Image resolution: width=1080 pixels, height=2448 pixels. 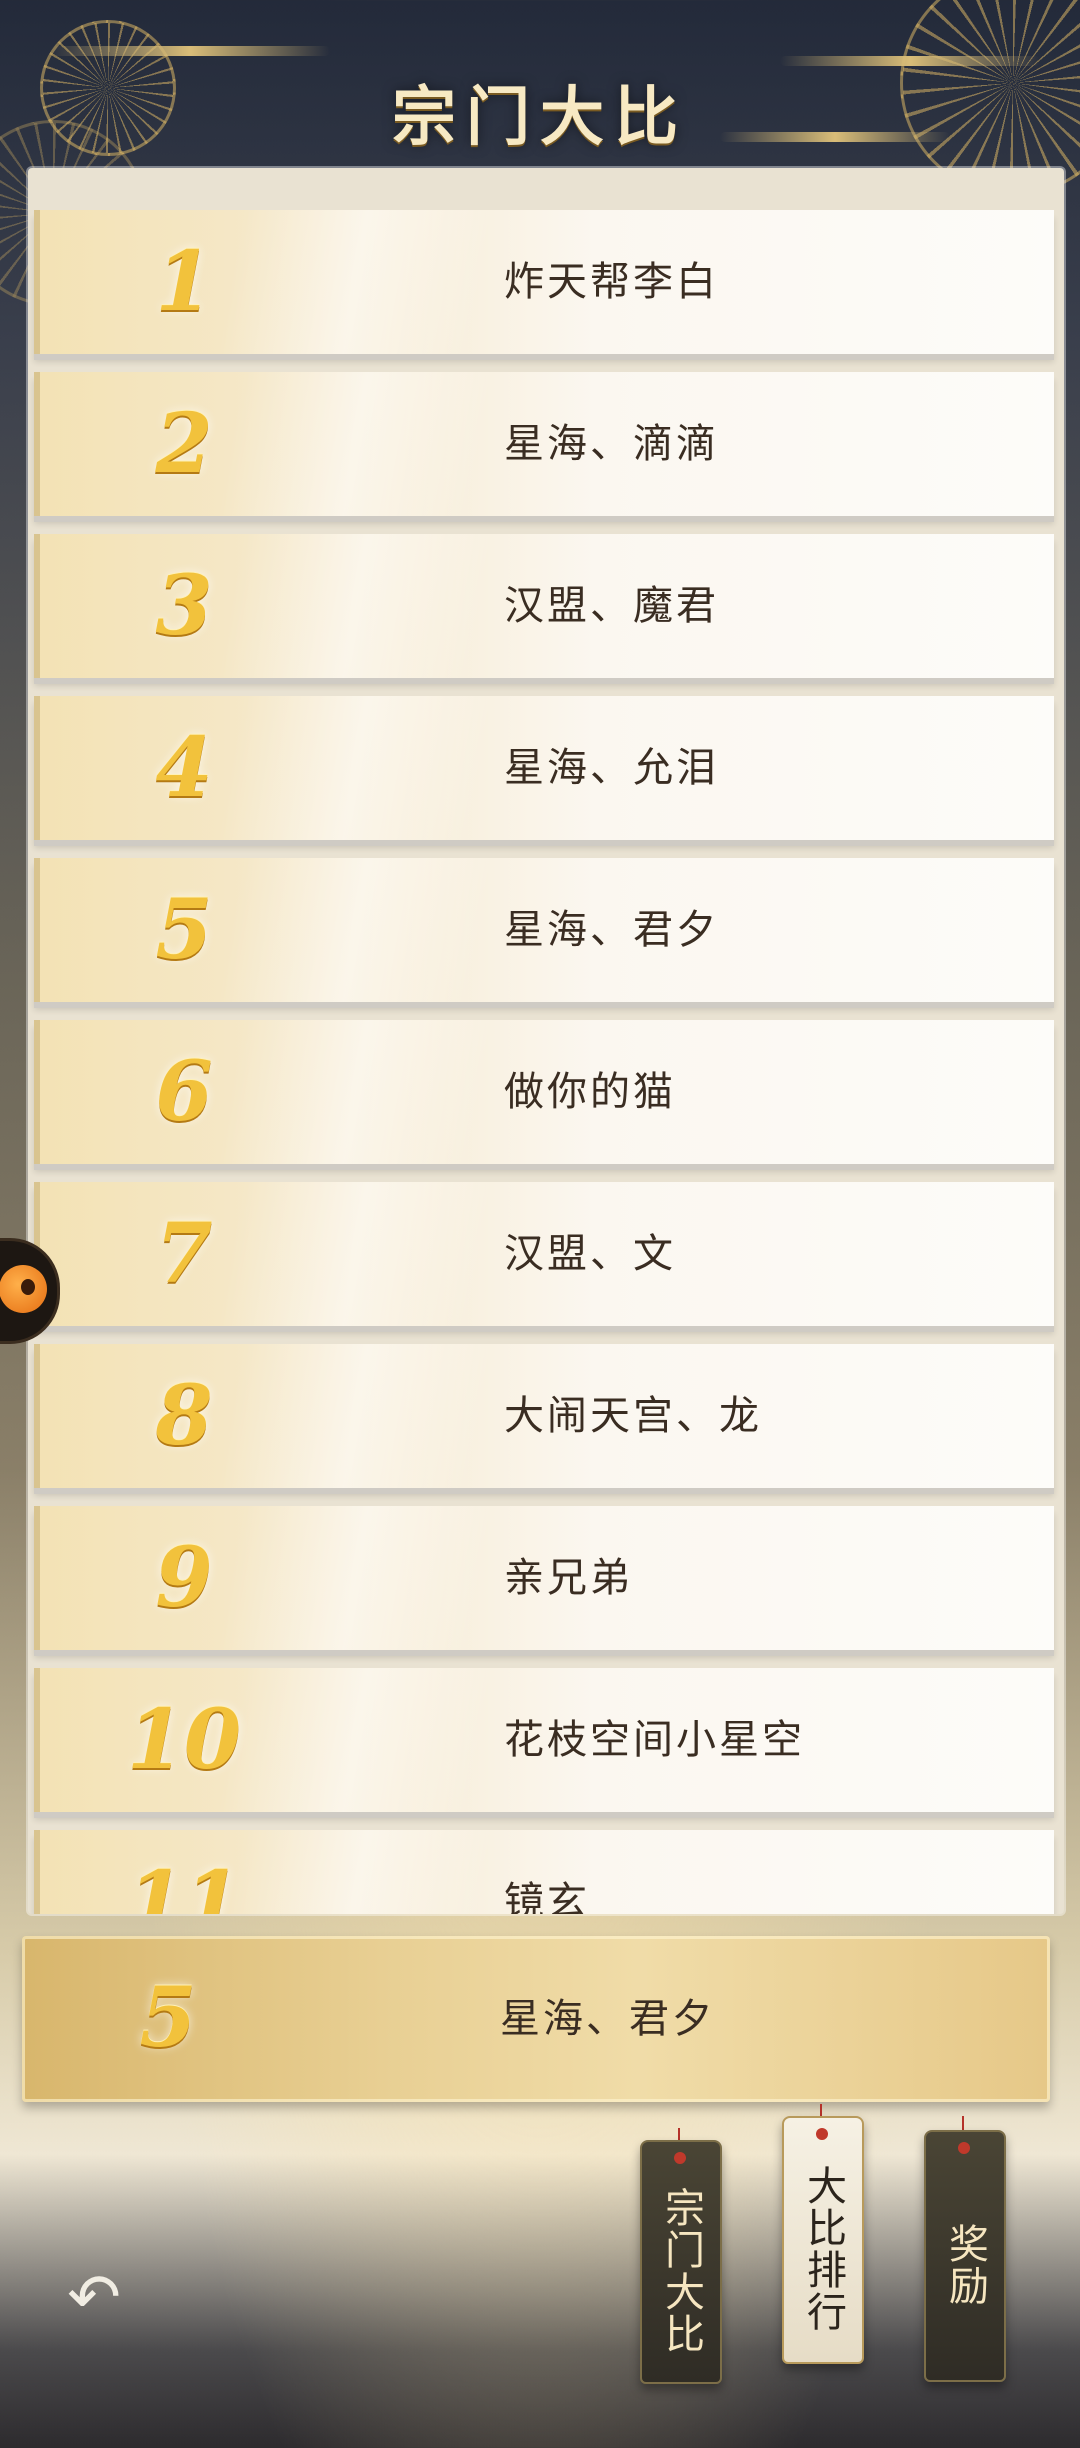 I want to click on sect-name: 做你的猫, so click(x=590, y=1092).